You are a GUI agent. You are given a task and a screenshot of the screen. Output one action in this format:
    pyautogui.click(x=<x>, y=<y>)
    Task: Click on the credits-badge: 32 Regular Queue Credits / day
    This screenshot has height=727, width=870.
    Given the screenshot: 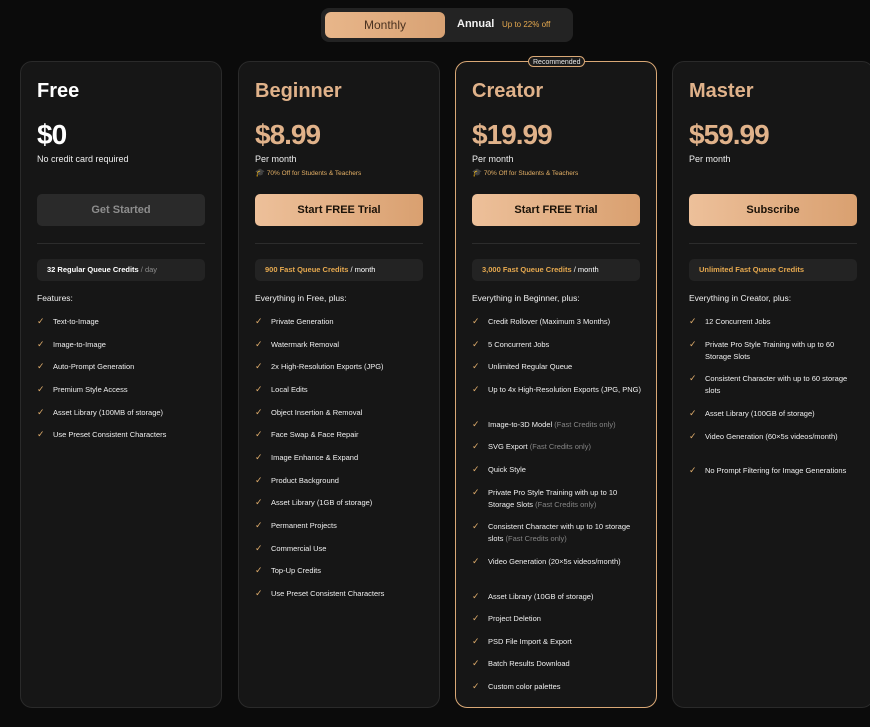 What is the action you would take?
    pyautogui.click(x=121, y=270)
    